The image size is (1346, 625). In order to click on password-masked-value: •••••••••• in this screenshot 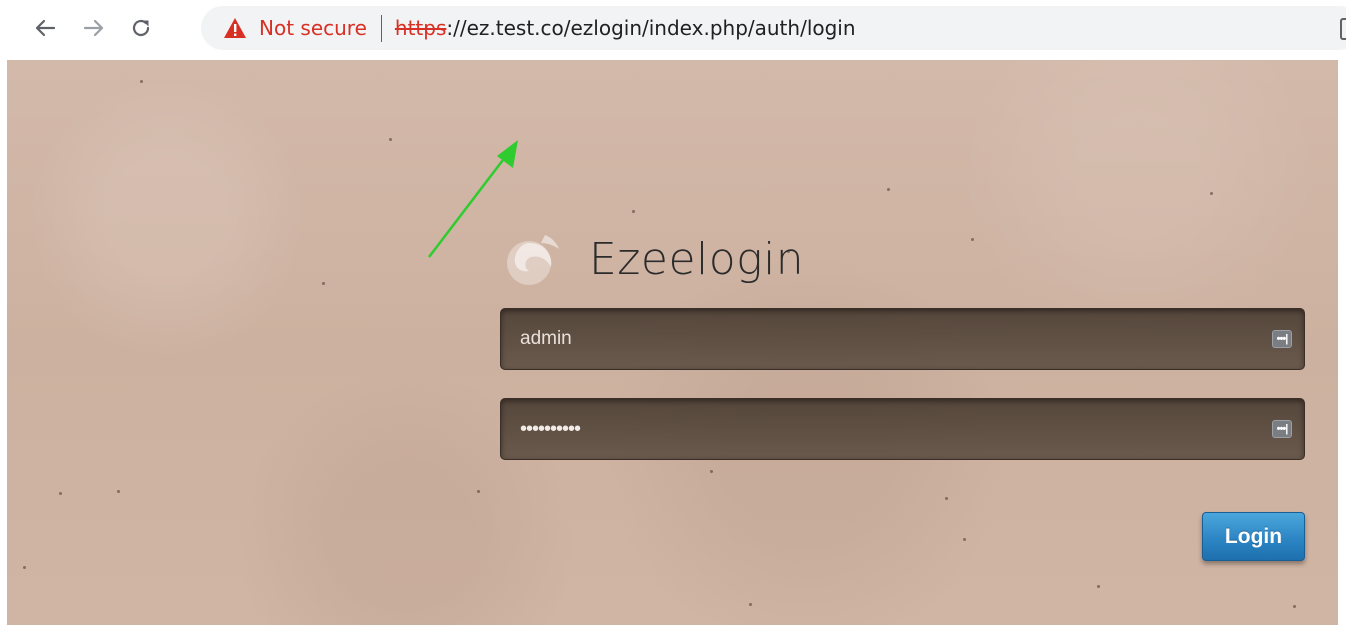, I will do `click(550, 428)`.